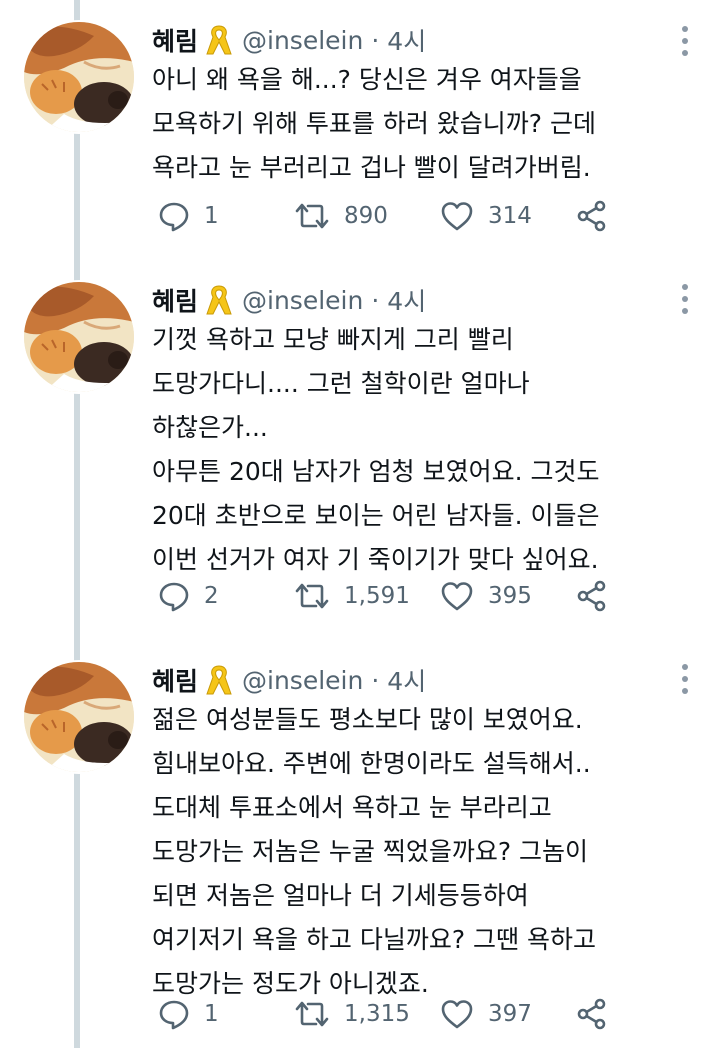  What do you see at coordinates (510, 216) in the screenshot?
I see `like-count: 314` at bounding box center [510, 216].